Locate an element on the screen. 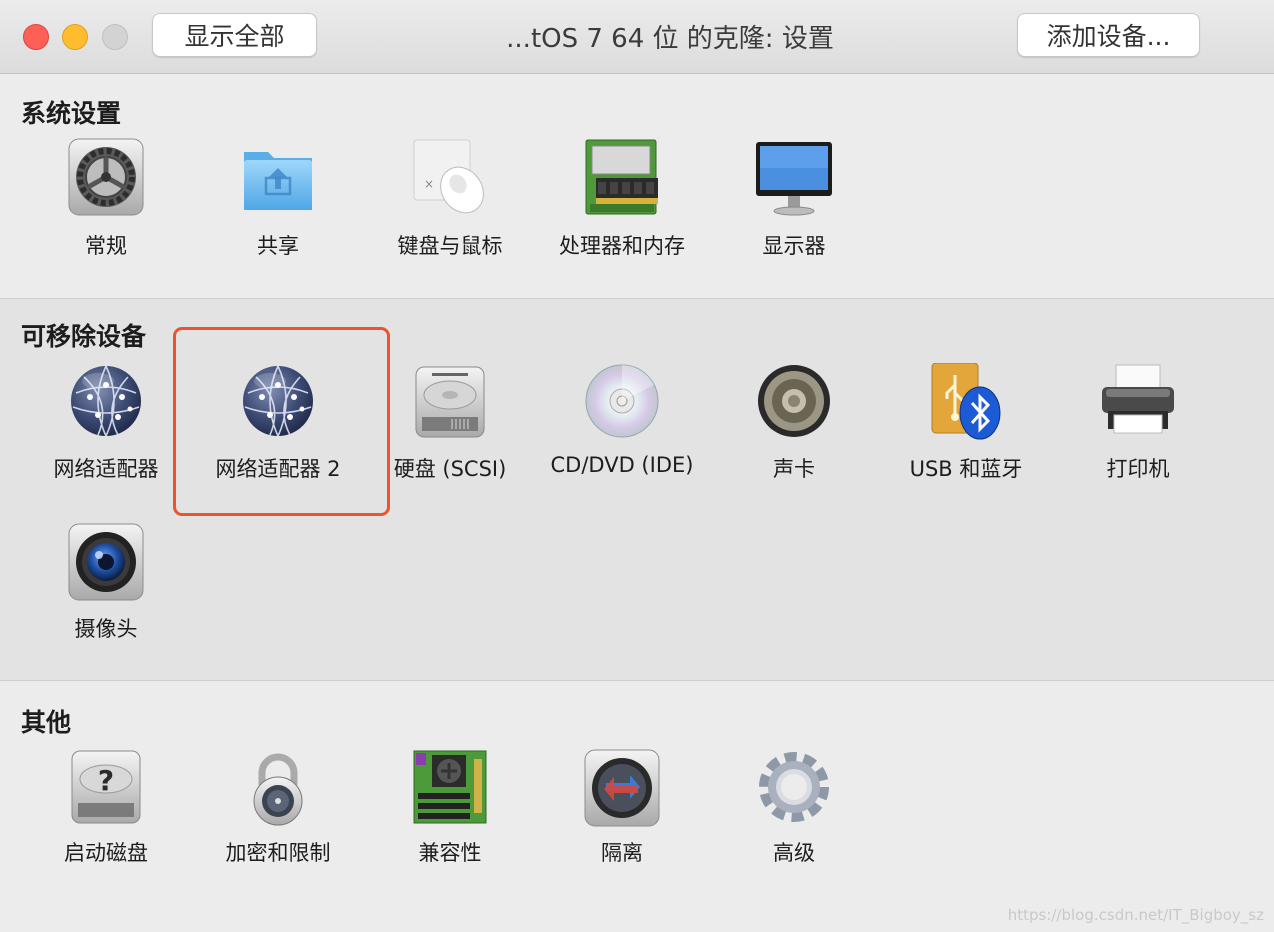 This screenshot has height=932, width=1274. display-item: 显示器 is located at coordinates (794, 198).